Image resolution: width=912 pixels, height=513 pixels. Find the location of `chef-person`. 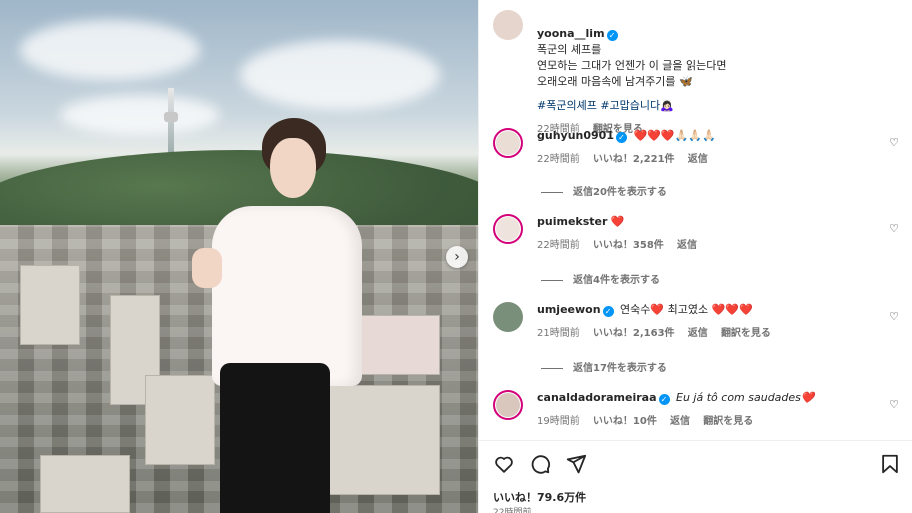

chef-person is located at coordinates (279, 315).